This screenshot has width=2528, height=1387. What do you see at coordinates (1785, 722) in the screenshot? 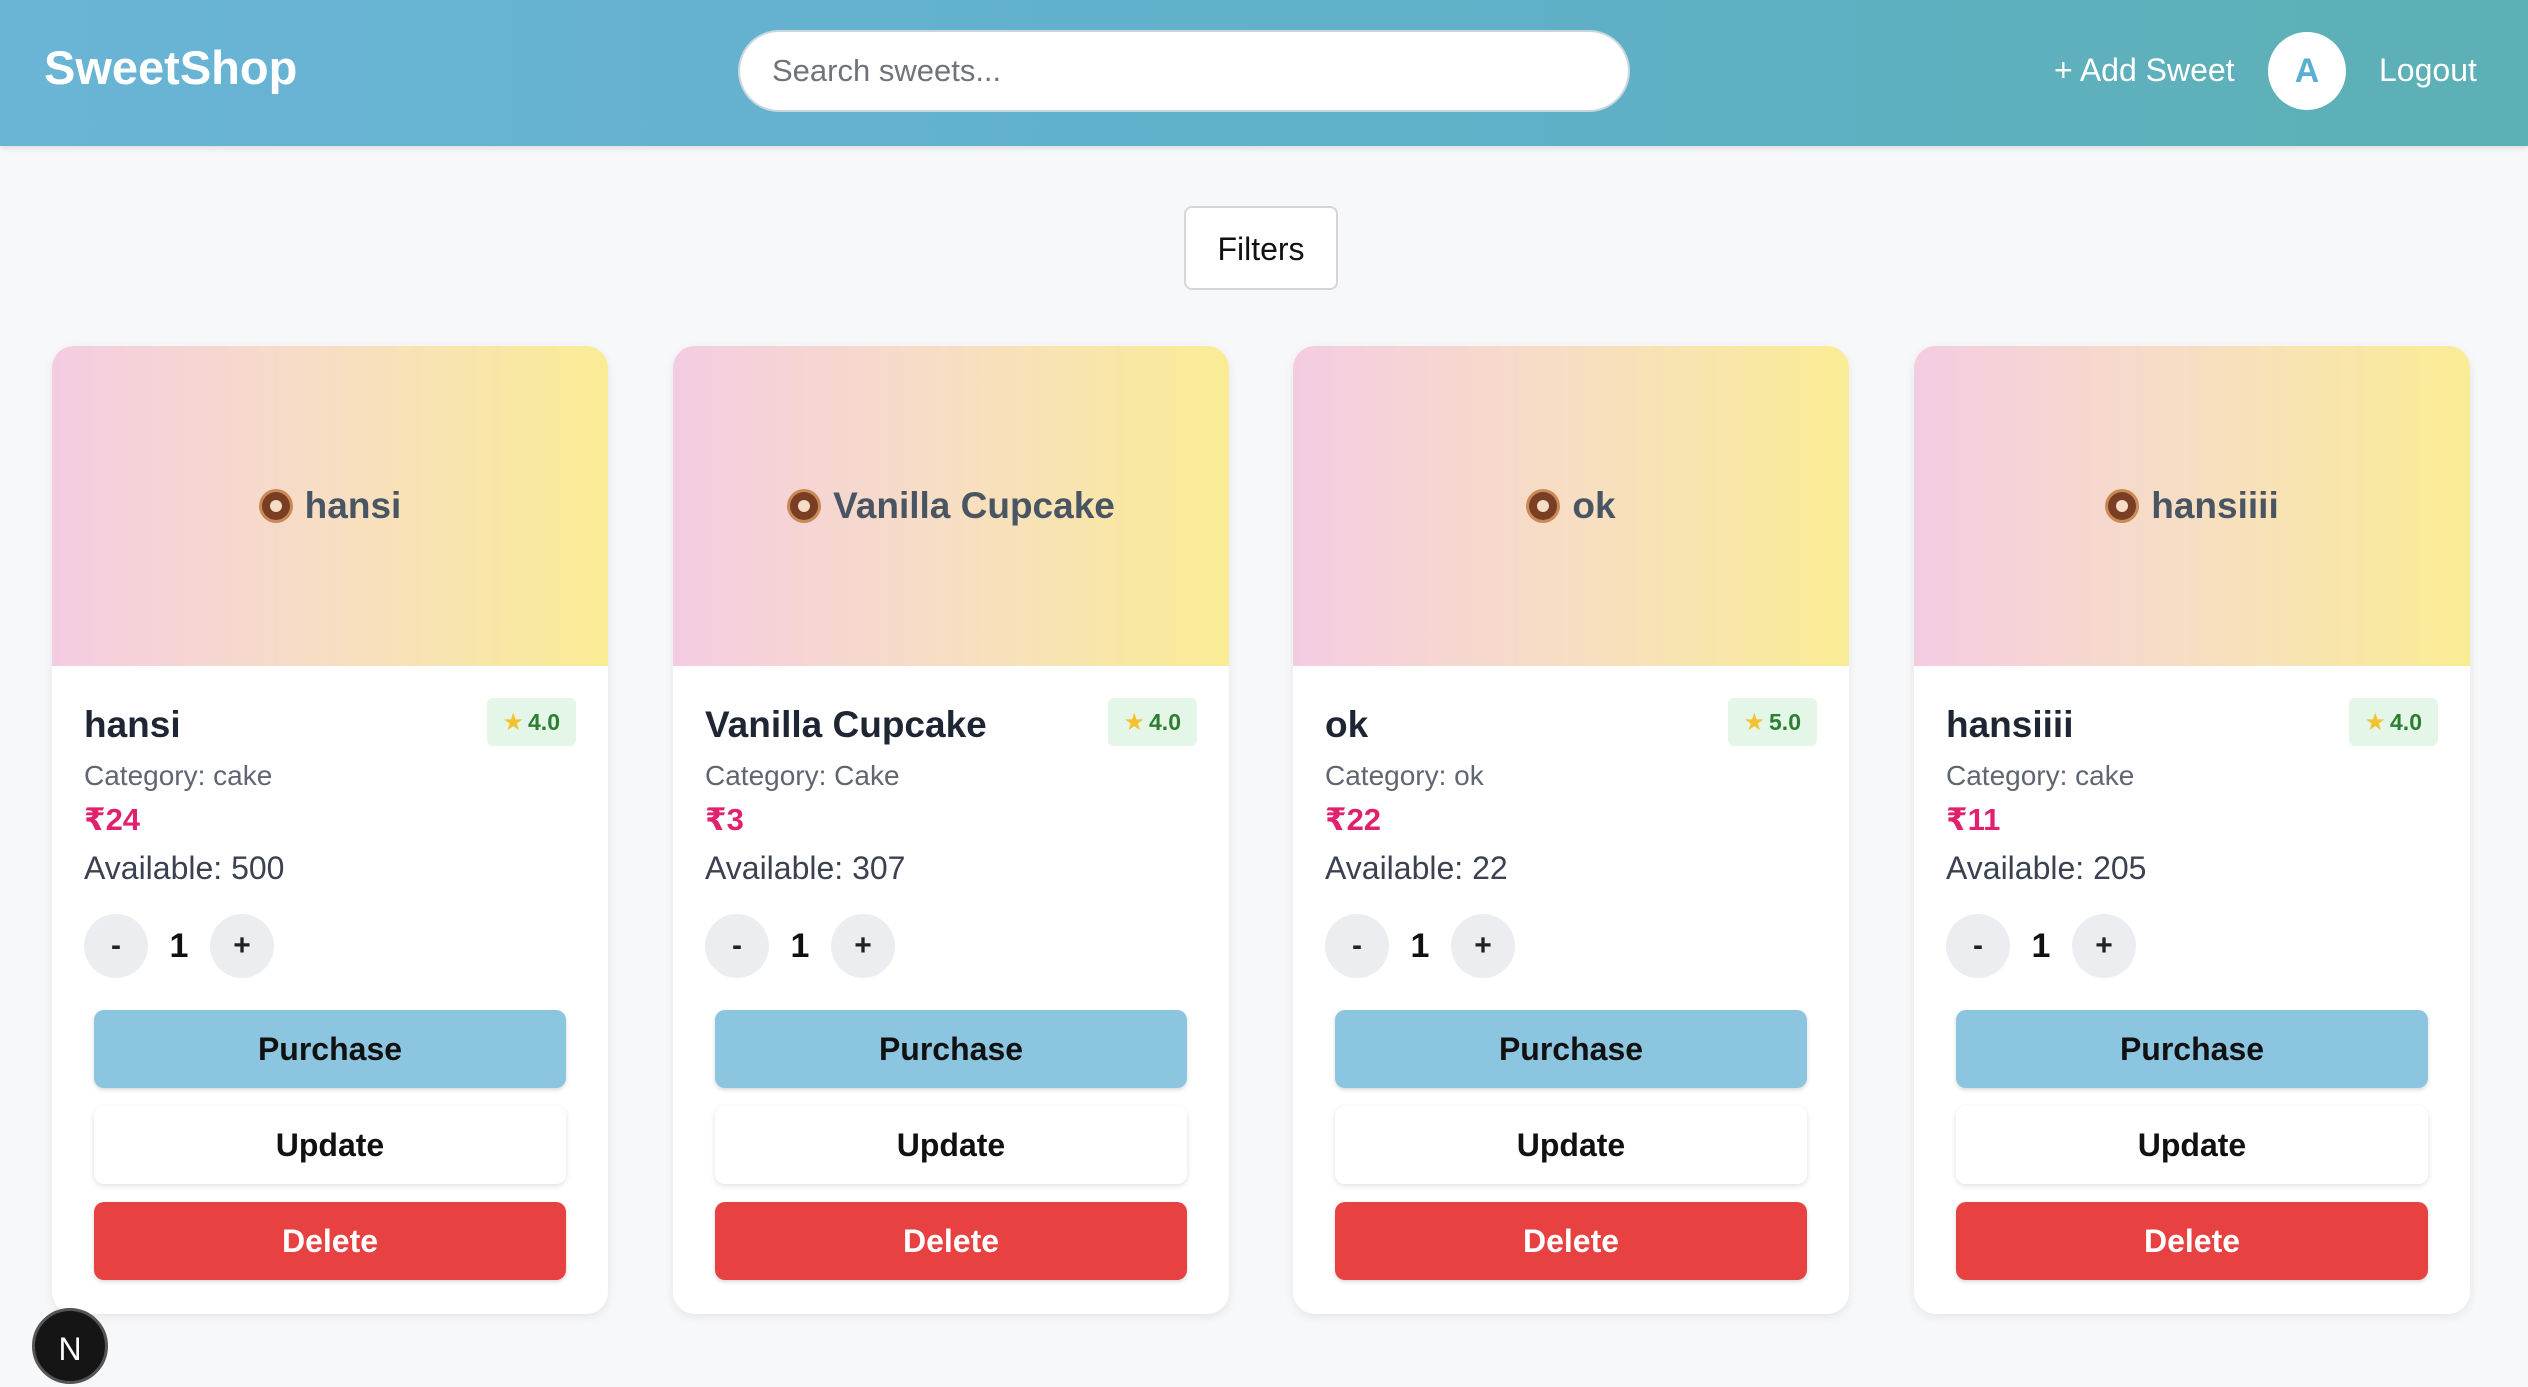
I see `rating-value: 5.0` at bounding box center [1785, 722].